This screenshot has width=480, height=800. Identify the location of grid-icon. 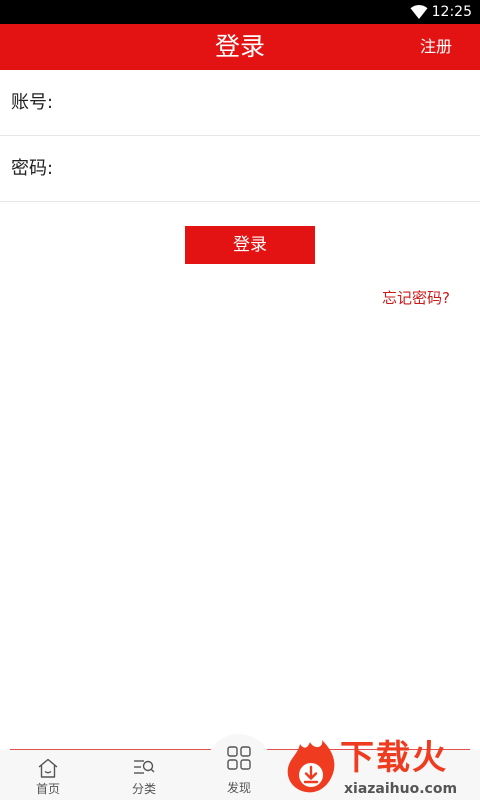
(239, 758).